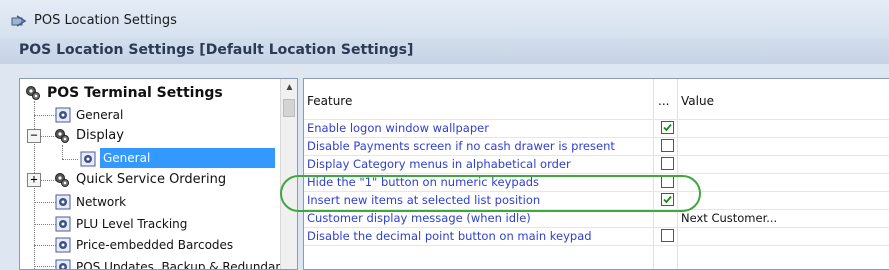 The image size is (889, 270). What do you see at coordinates (100, 136) in the screenshot?
I see `tree-item-display: Display` at bounding box center [100, 136].